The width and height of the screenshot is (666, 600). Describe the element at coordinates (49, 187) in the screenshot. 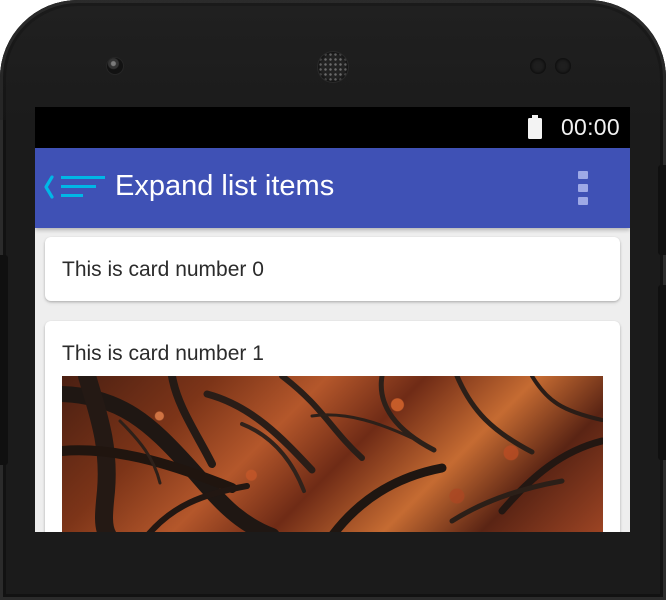

I see `back-chevron-icon` at that location.